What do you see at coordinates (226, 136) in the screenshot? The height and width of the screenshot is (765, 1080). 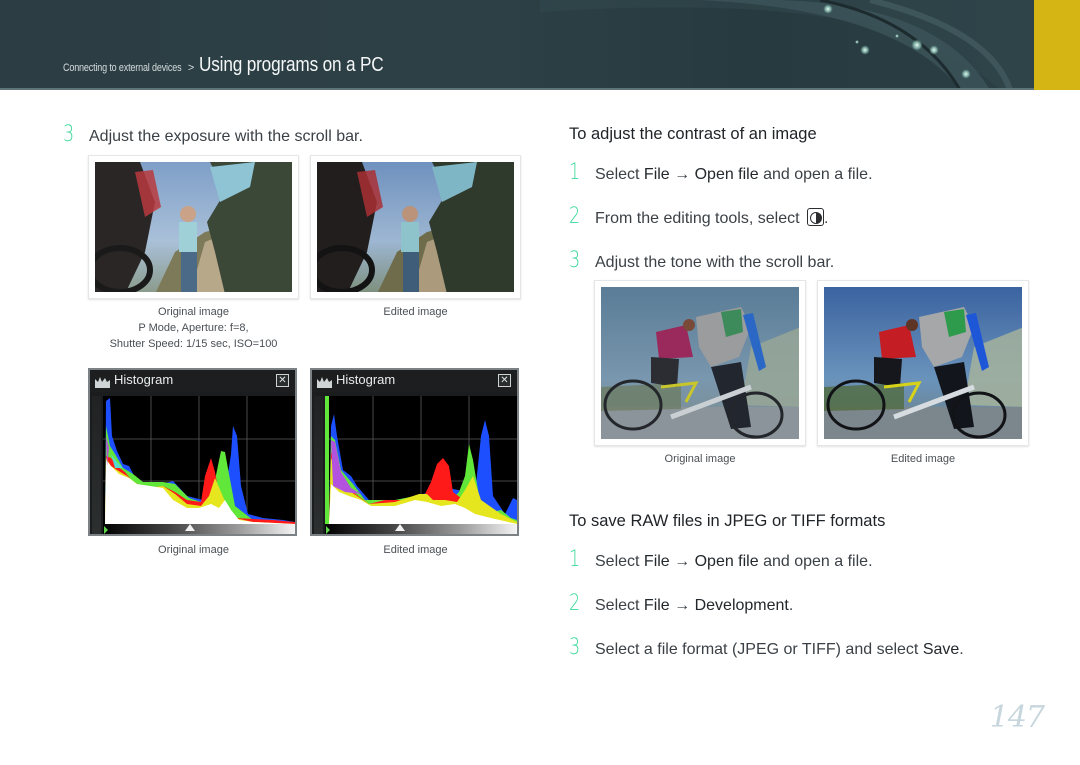 I see `step-text: Adjust the exposure with the scroll bar.` at bounding box center [226, 136].